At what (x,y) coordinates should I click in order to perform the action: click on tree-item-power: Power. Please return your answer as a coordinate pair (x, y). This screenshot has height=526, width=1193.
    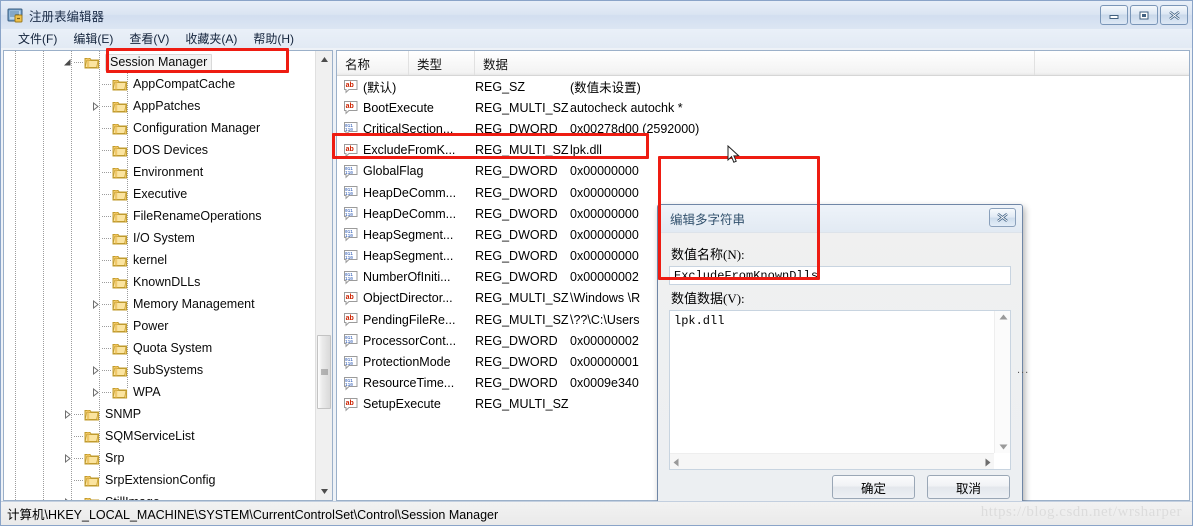
    Looking at the image, I should click on (159, 326).